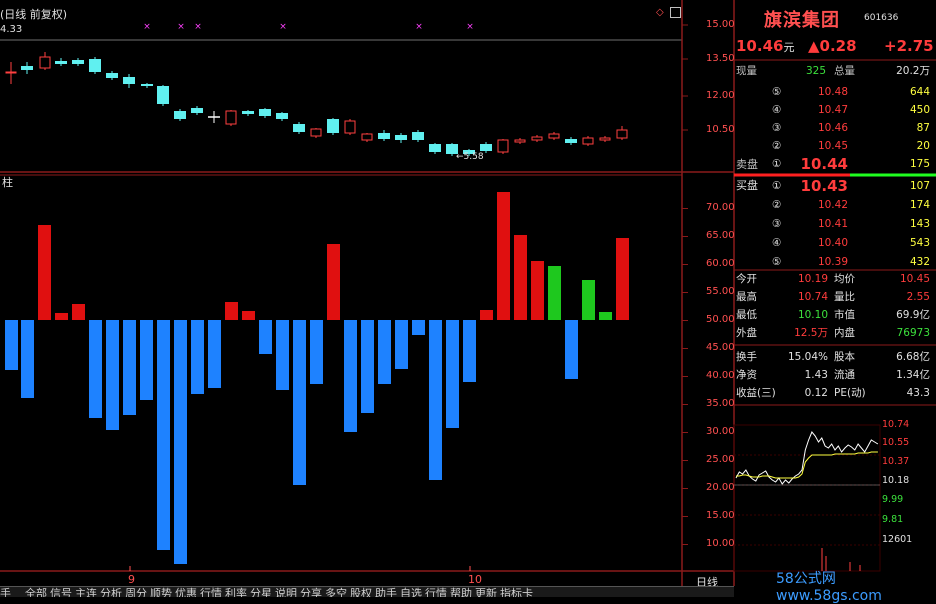 This screenshot has height=604, width=936. I want to click on indicator-axis-label: 55.00, so click(720, 291).